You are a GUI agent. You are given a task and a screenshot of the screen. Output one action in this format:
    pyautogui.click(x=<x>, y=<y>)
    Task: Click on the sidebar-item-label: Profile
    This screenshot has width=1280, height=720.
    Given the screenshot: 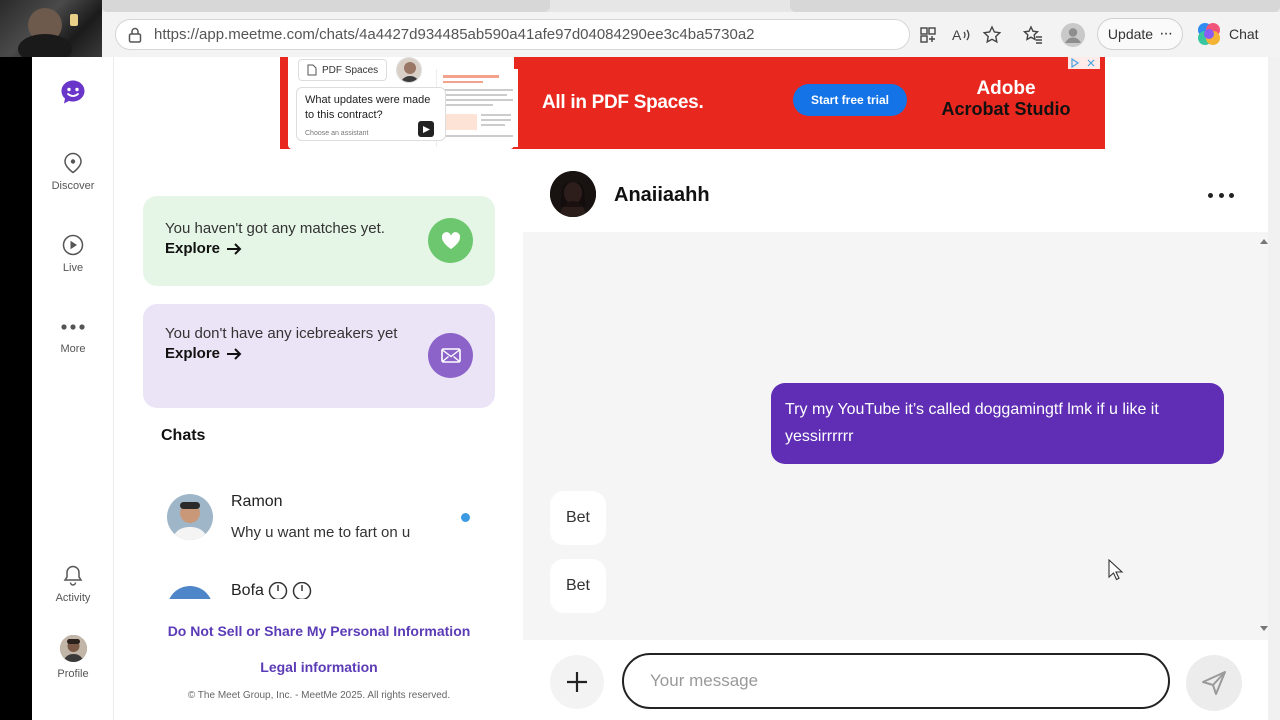 What is the action you would take?
    pyautogui.click(x=73, y=674)
    